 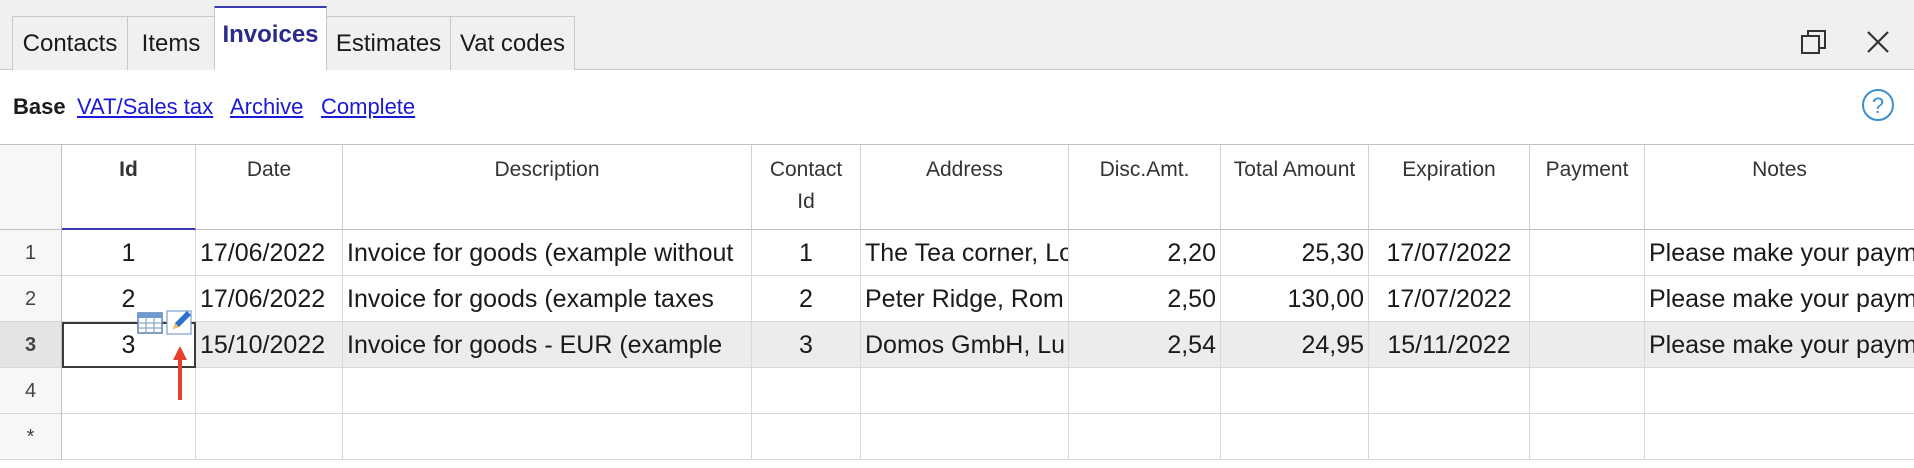 I want to click on column-header-disc-amt: Disc.Amt., so click(x=1145, y=187).